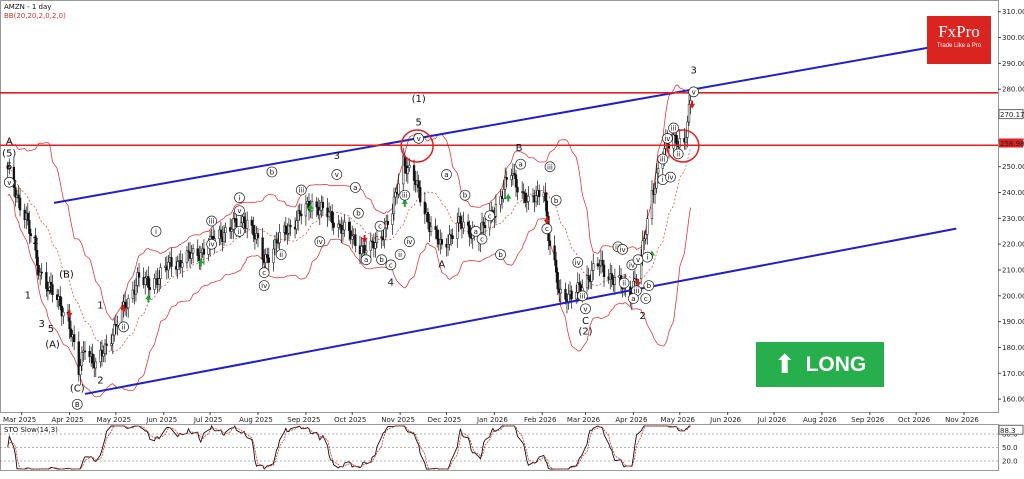 The height and width of the screenshot is (479, 1024). What do you see at coordinates (156, 232) in the screenshot?
I see `wave-label: i` at bounding box center [156, 232].